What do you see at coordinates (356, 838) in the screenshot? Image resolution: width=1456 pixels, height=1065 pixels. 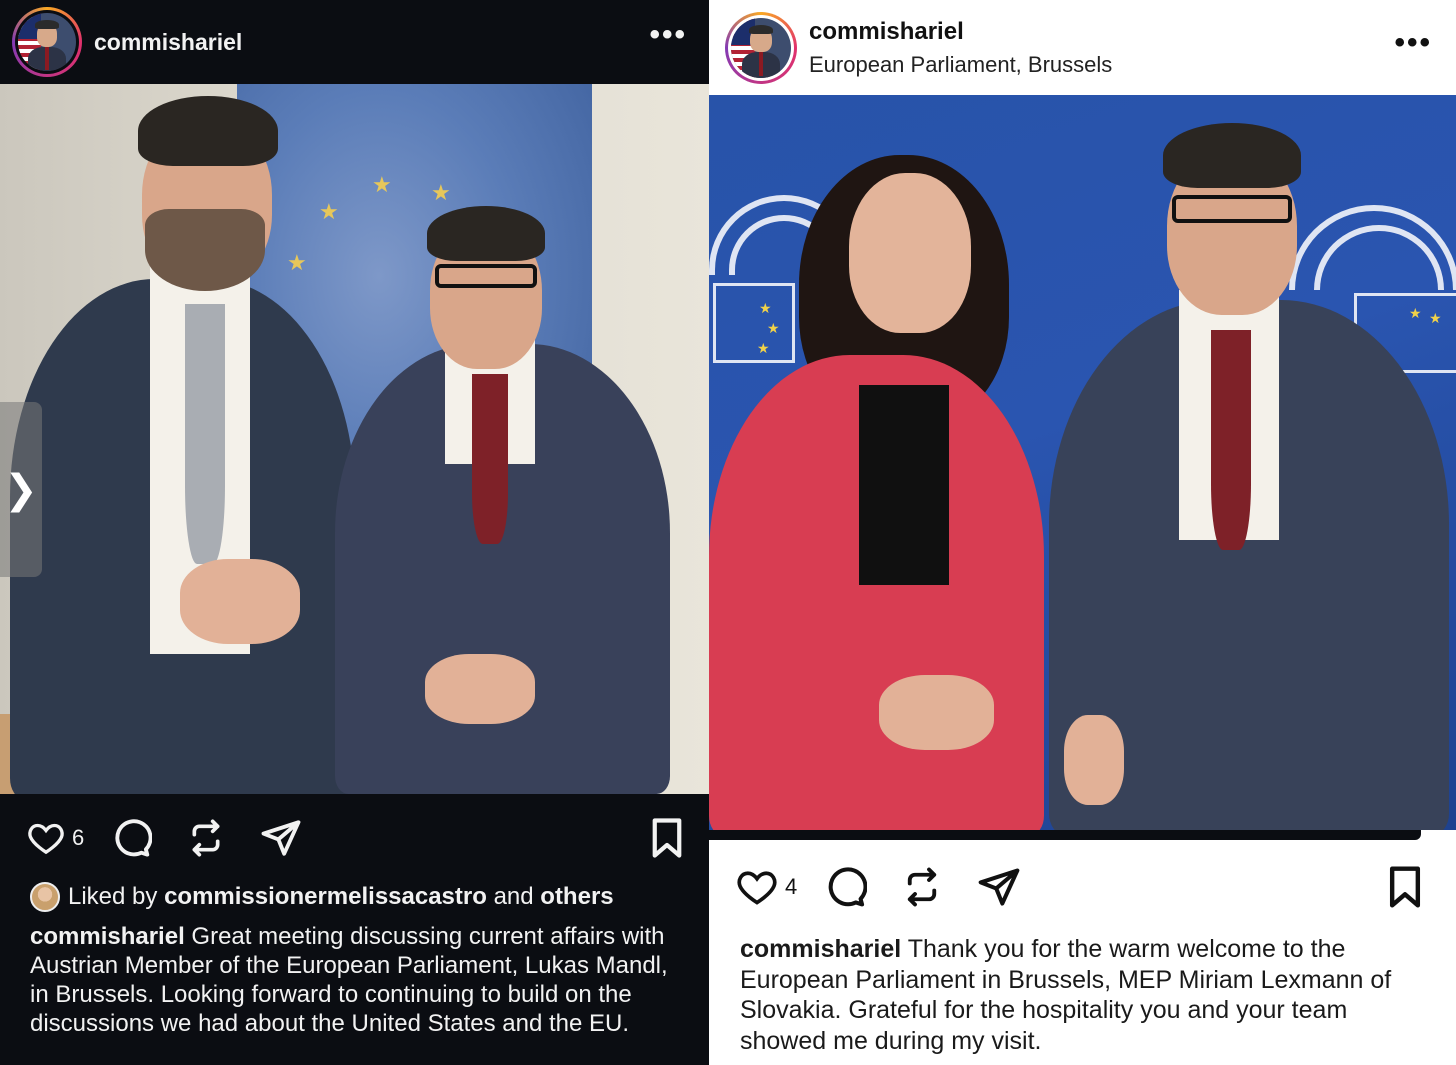 I see `action-bar: 6` at bounding box center [356, 838].